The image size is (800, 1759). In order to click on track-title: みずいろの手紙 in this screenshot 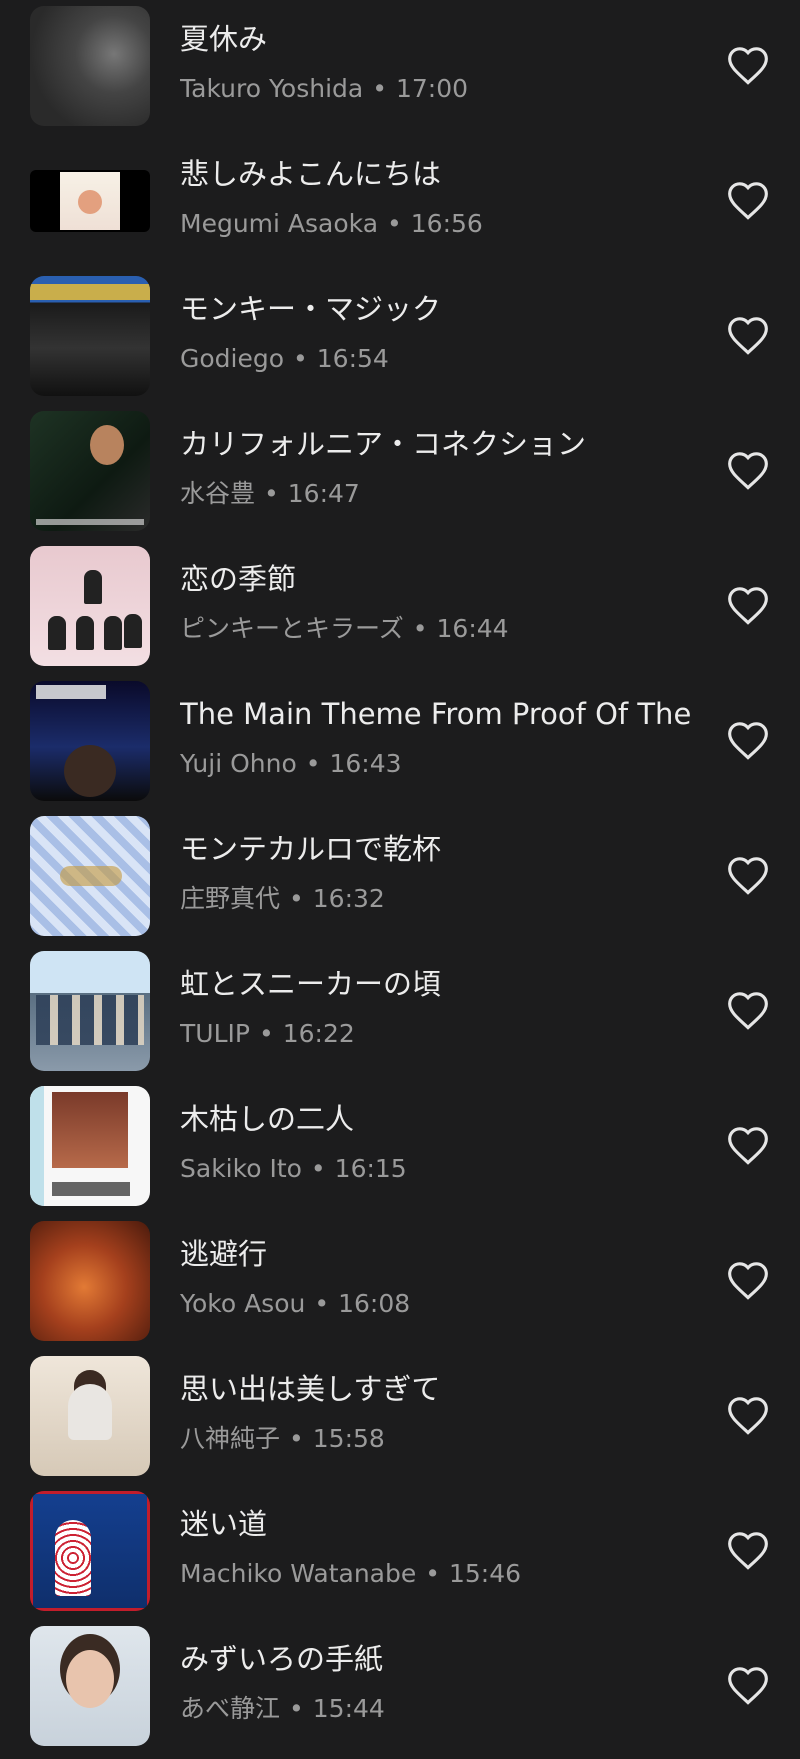, I will do `click(282, 1659)`.